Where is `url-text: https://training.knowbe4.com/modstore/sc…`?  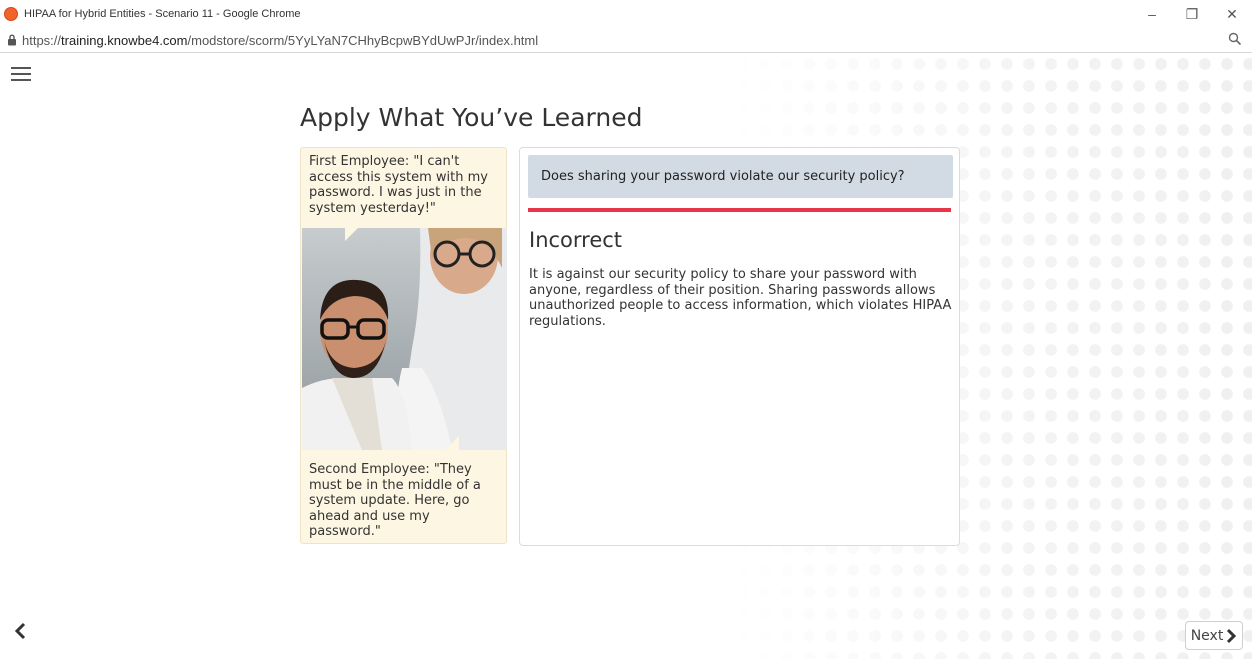 url-text: https://training.knowbe4.com/modstore/sc… is located at coordinates (280, 40).